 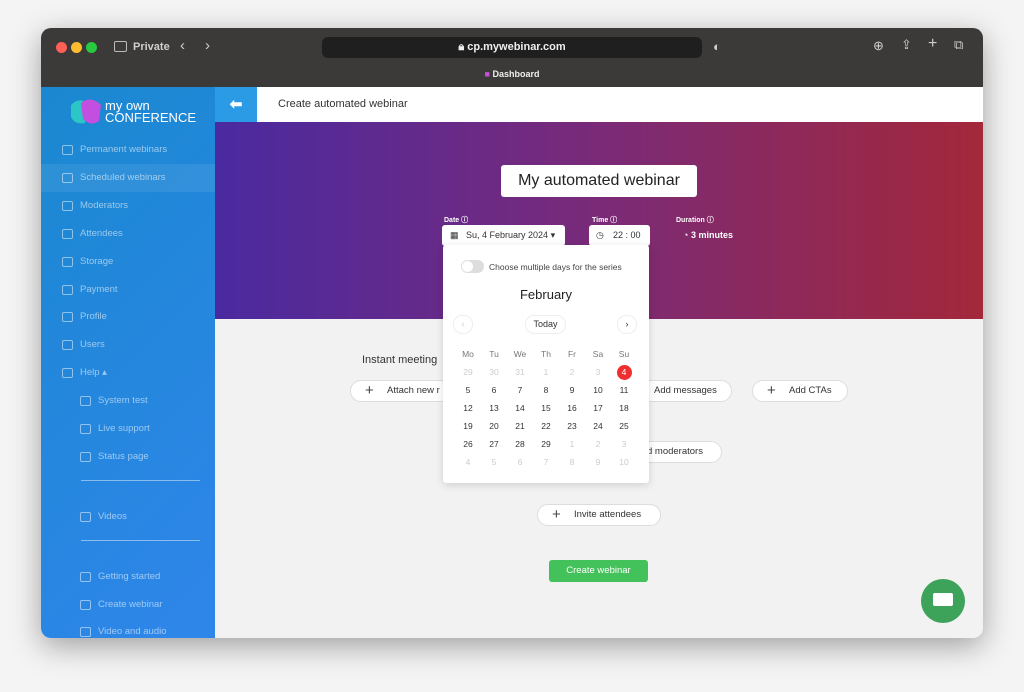 I want to click on prev-month-button: ‹, so click(x=463, y=324).